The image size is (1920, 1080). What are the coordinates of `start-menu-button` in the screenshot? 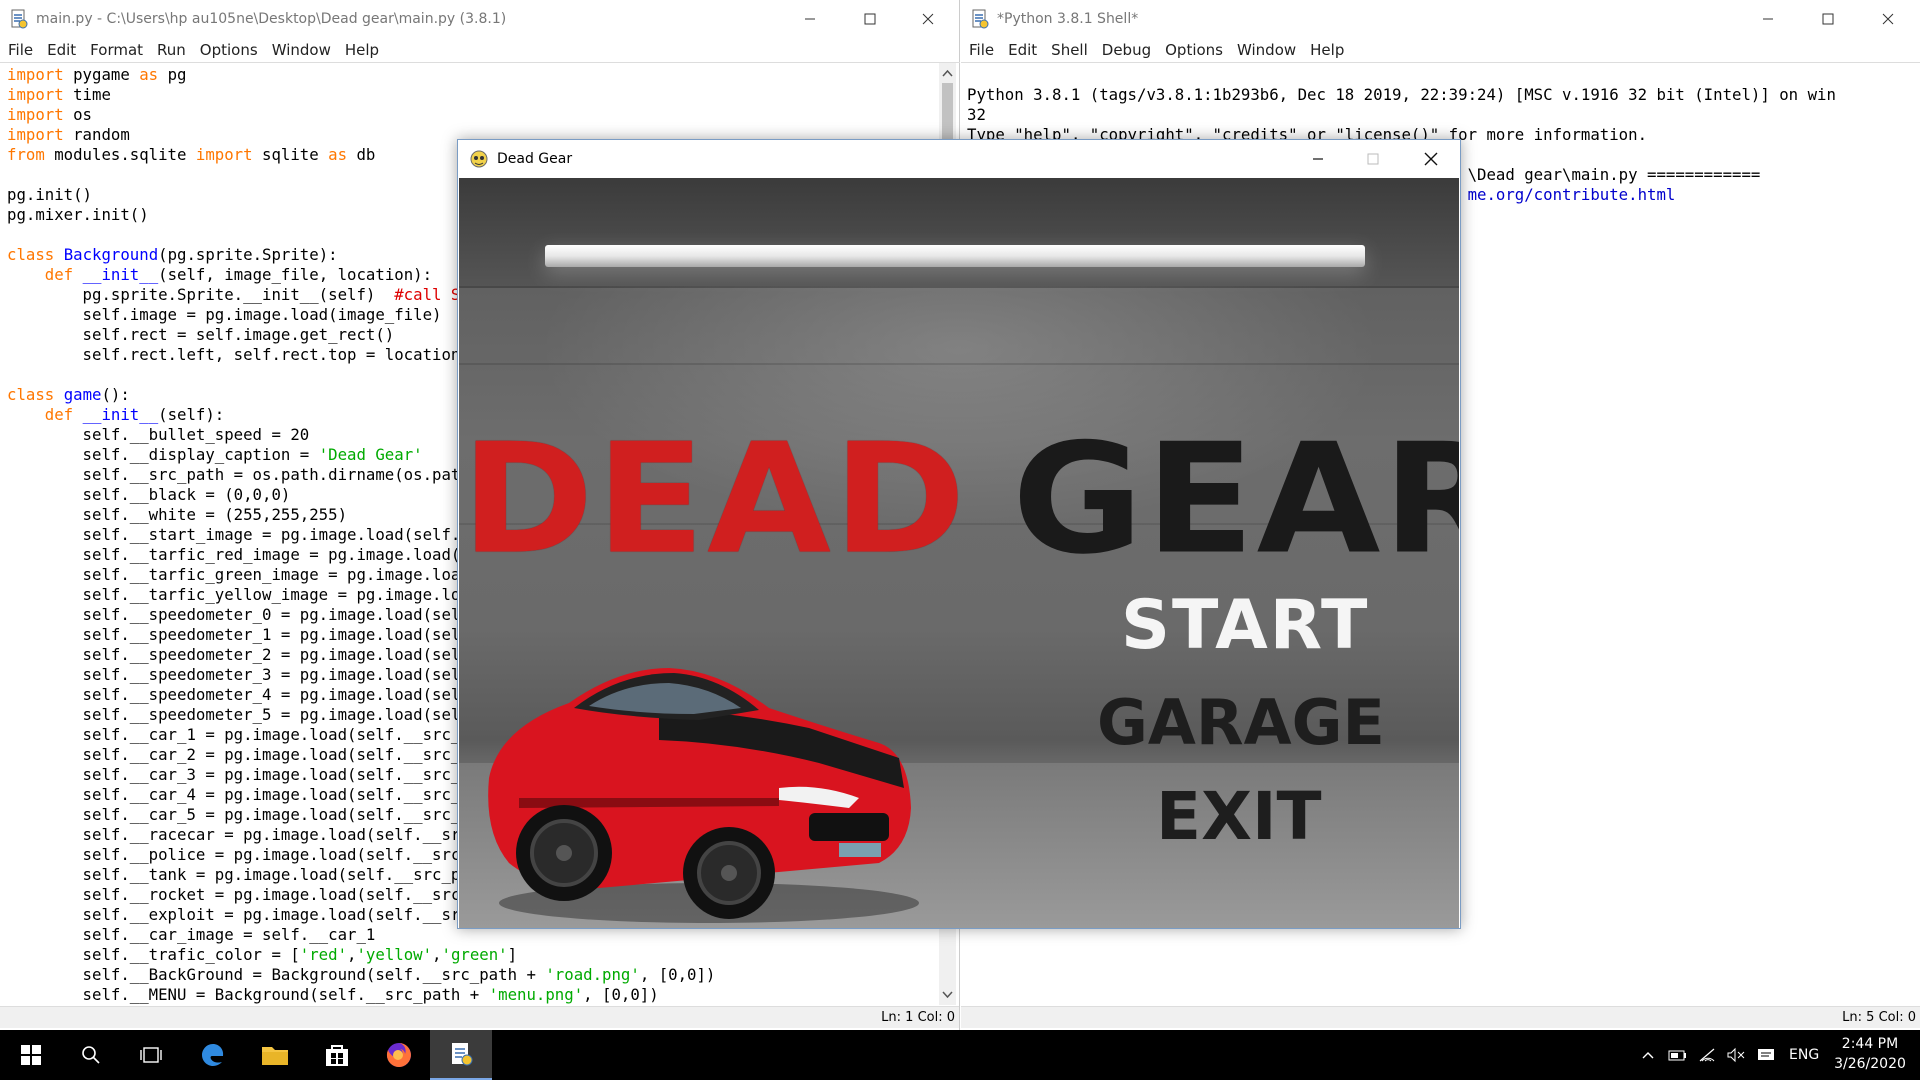 It's located at (31, 1055).